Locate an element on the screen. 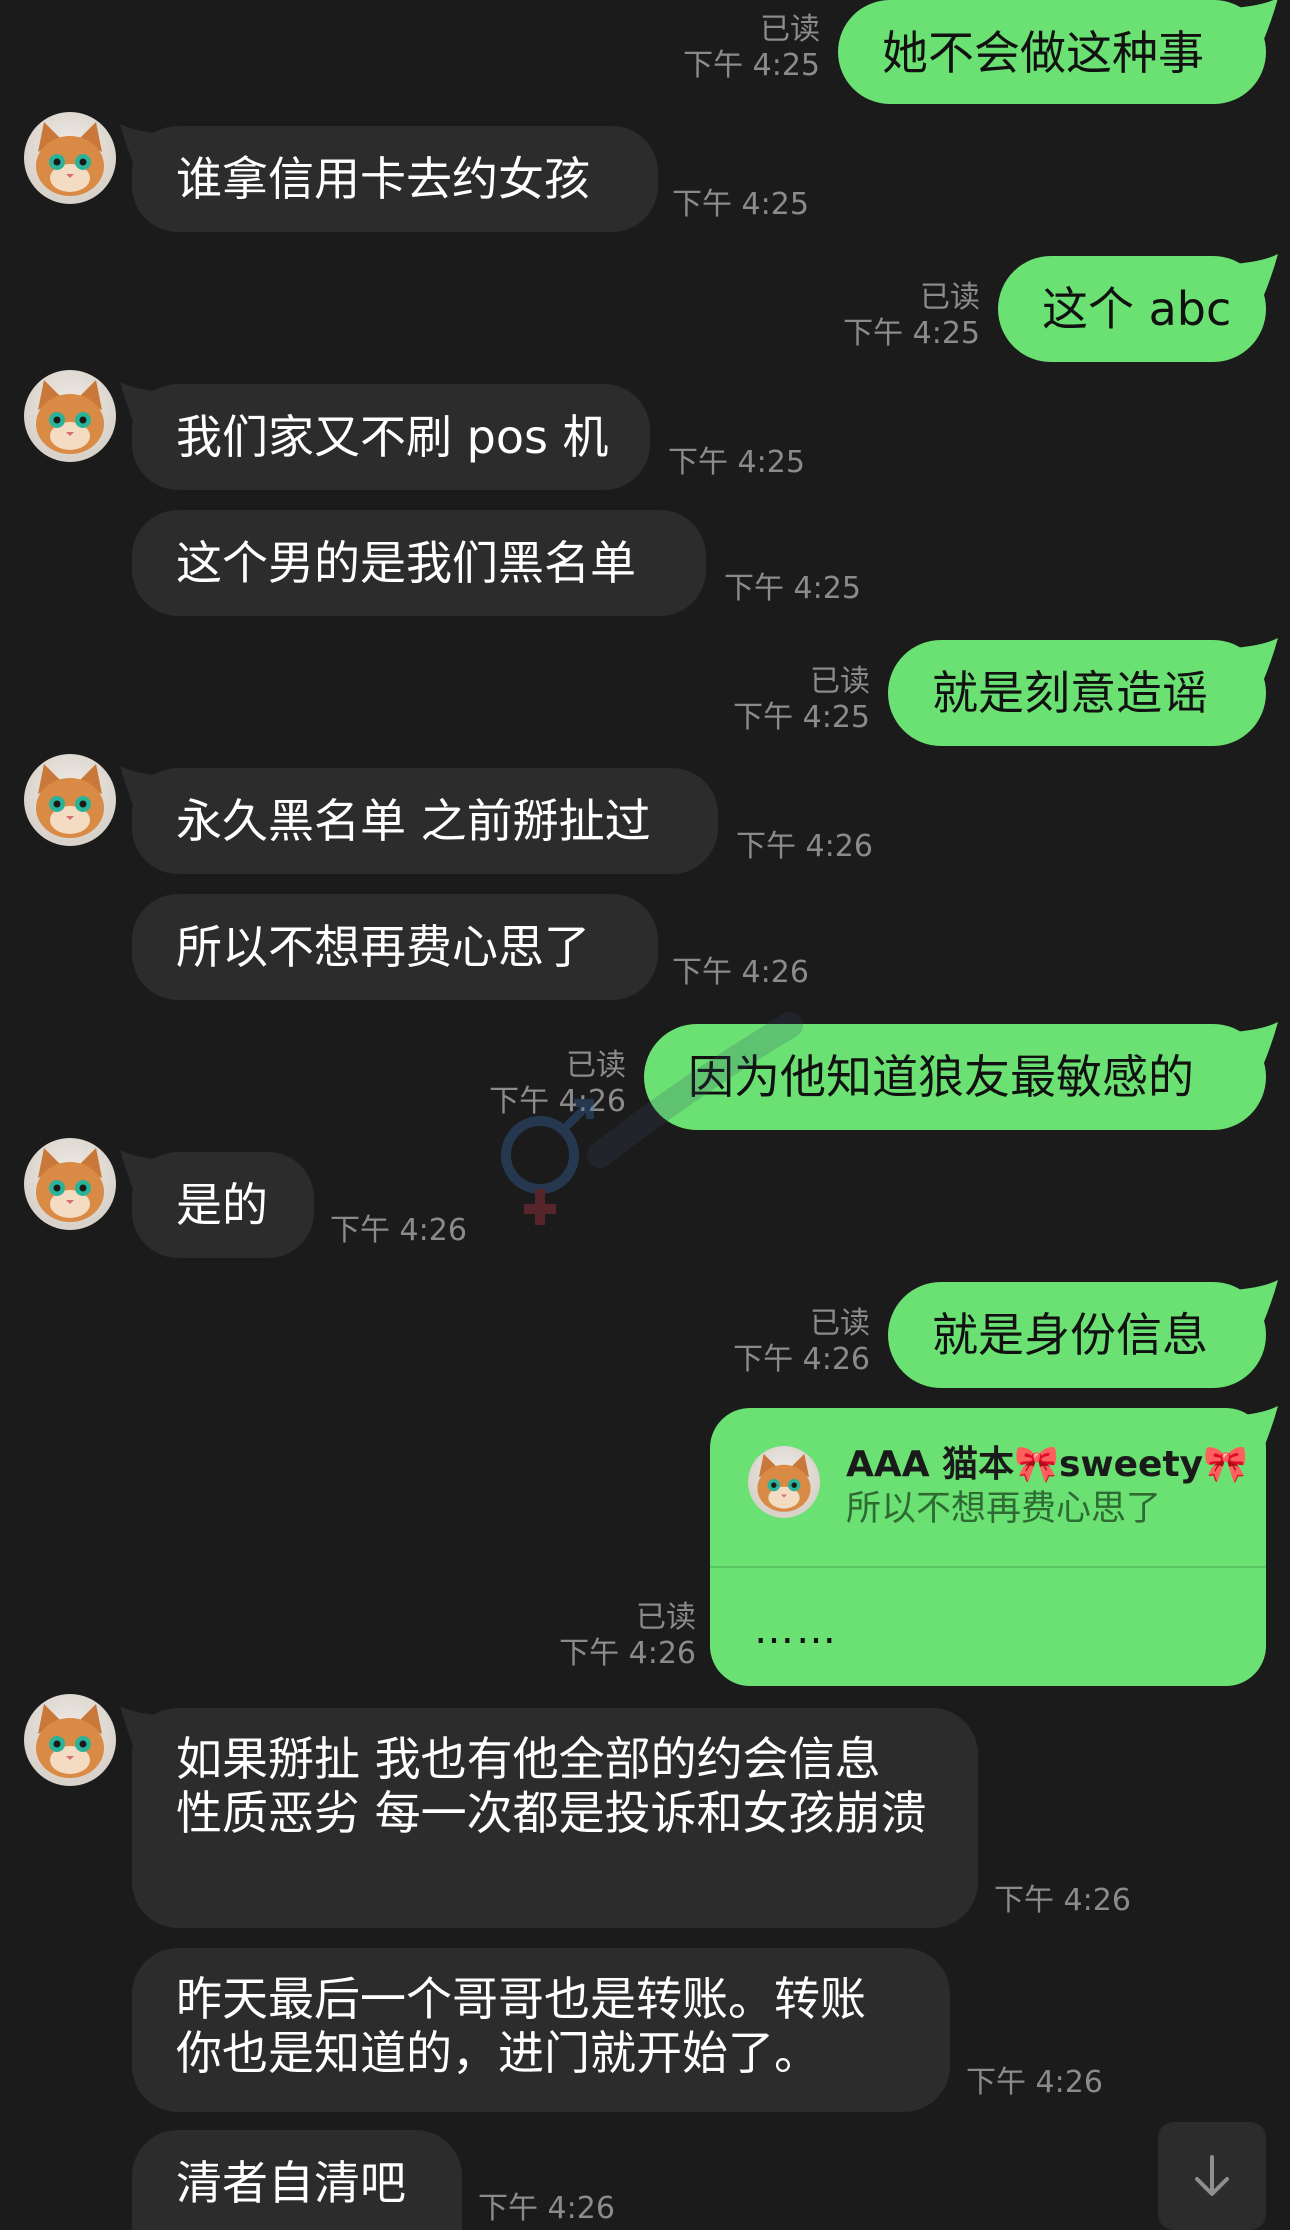 Image resolution: width=1290 pixels, height=2230 pixels. incoming-message-bubble: 如果掰扯 我也有他全部的约会信息 性质恶劣 每一次都是投诉和女孩崩溃 is located at coordinates (549, 1817).